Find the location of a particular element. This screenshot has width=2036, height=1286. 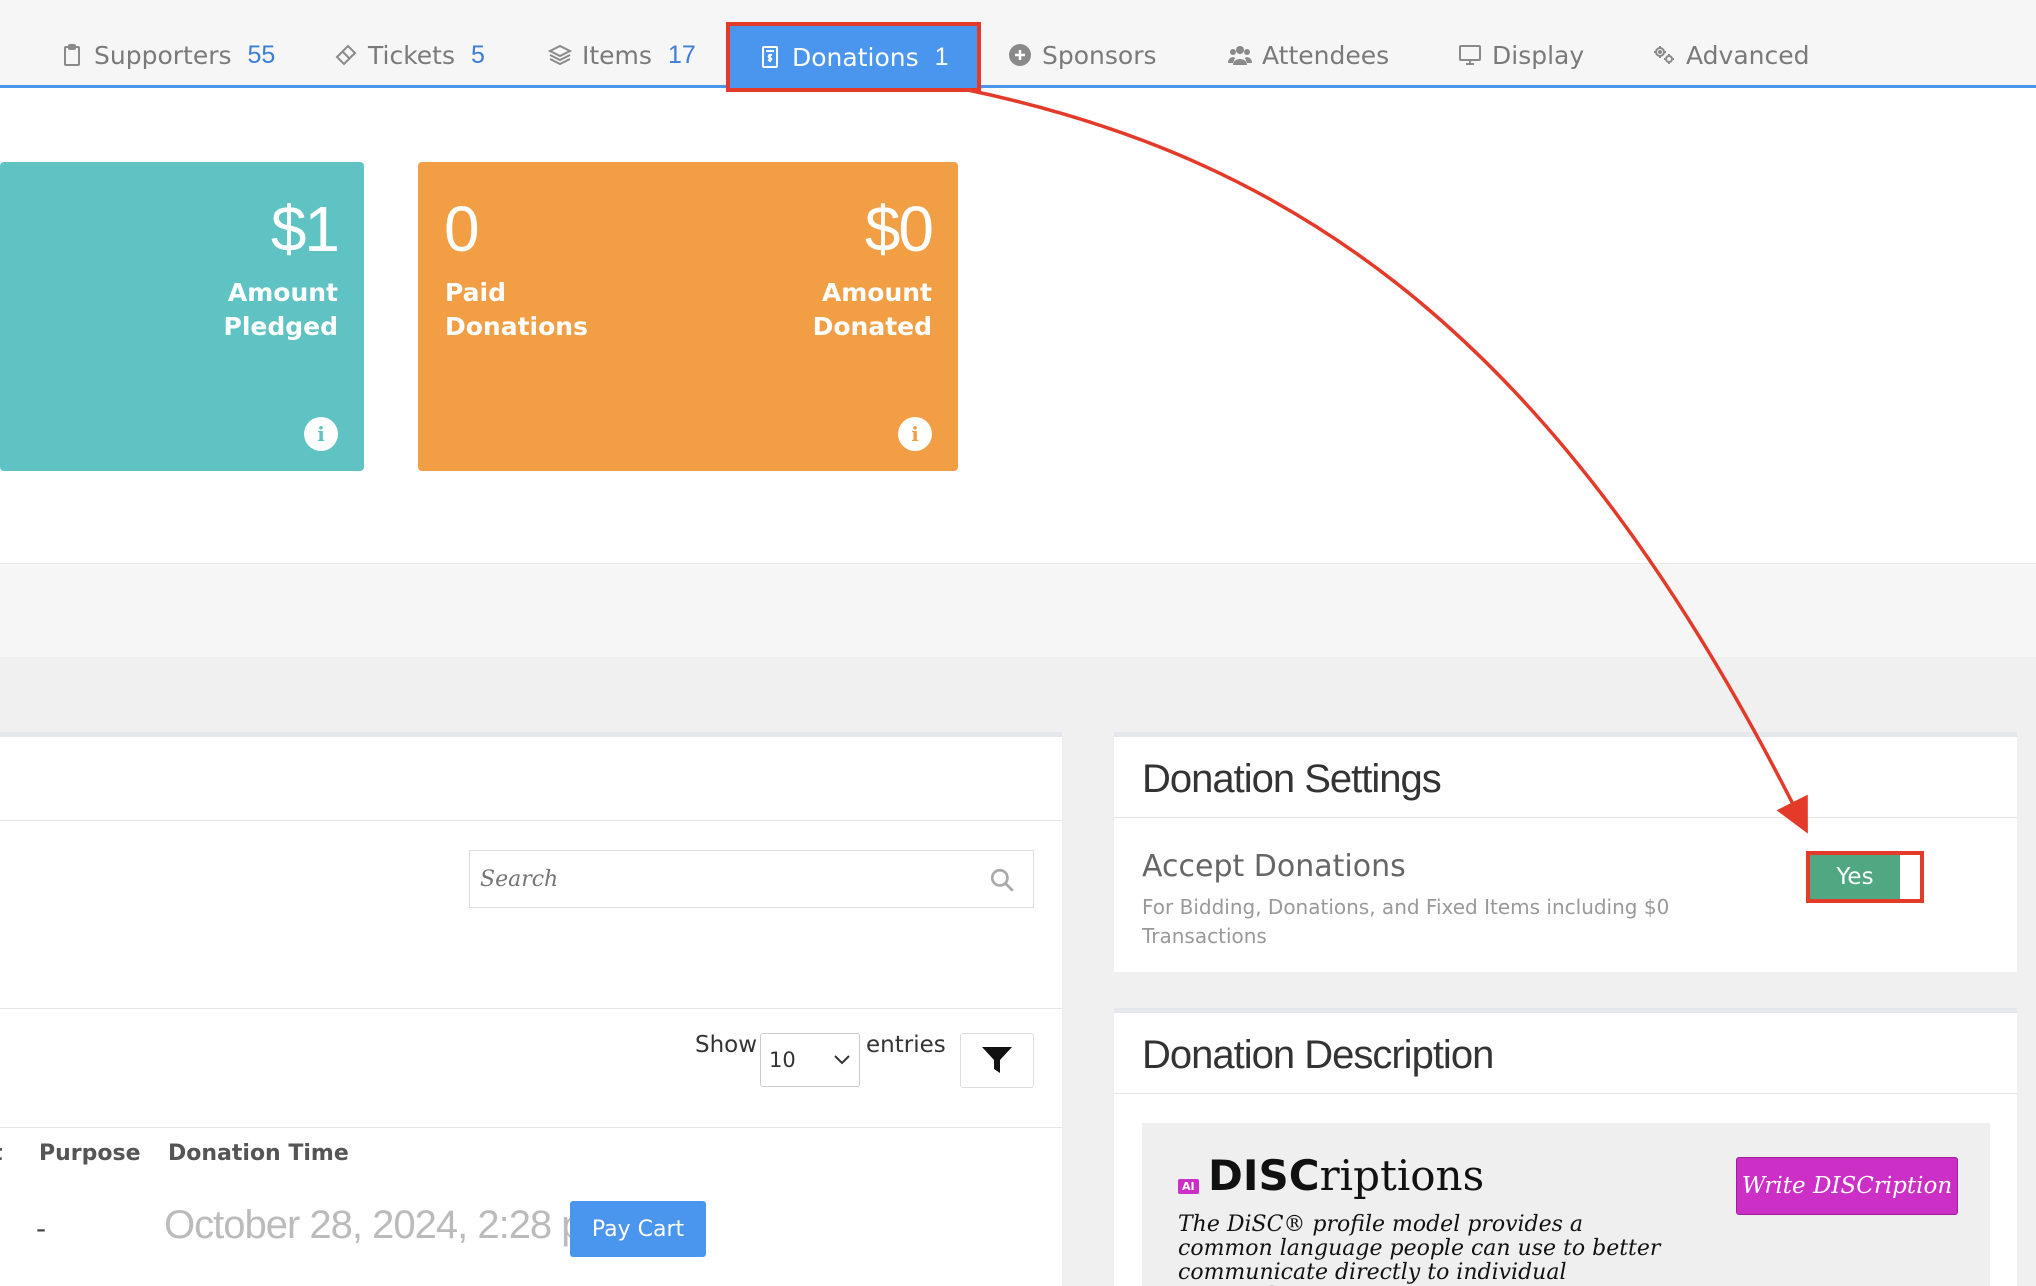

tab-sponsors: Sponsors is located at coordinates (1082, 55).